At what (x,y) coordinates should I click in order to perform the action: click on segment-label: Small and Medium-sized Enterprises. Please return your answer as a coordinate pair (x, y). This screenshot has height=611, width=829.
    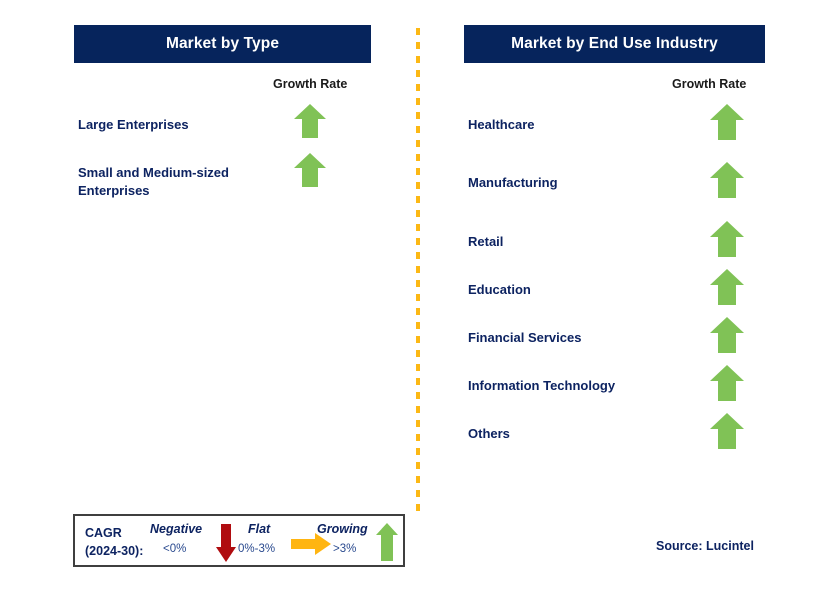
    Looking at the image, I should click on (153, 181).